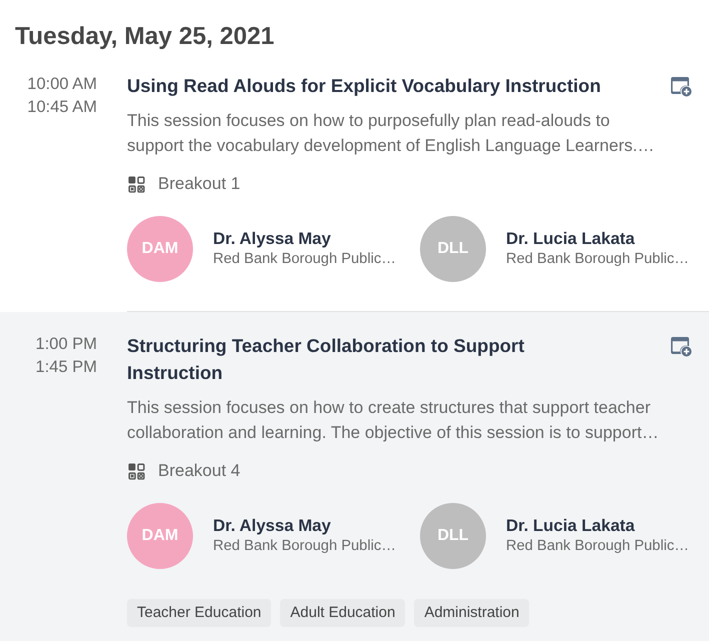 The image size is (709, 642). I want to click on session-title: Using Read Alouds for Explicit Vocabulary Instruction, so click(364, 86).